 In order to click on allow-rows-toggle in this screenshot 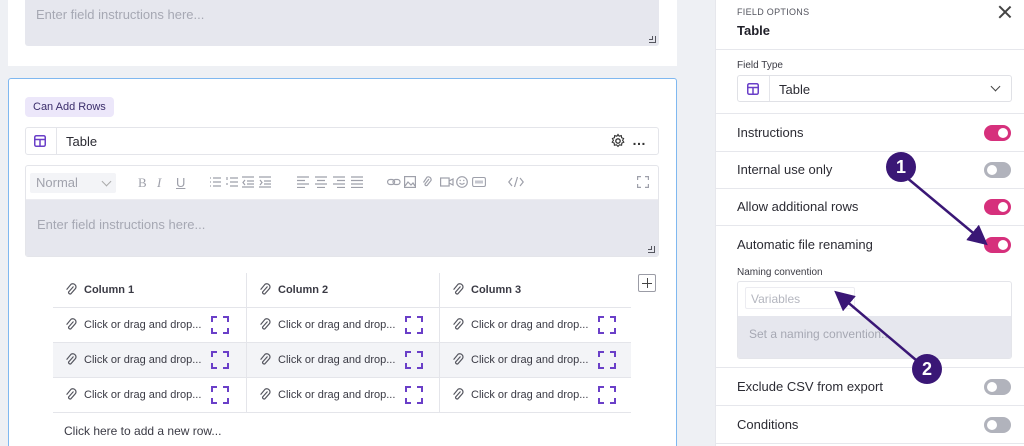, I will do `click(997, 207)`.